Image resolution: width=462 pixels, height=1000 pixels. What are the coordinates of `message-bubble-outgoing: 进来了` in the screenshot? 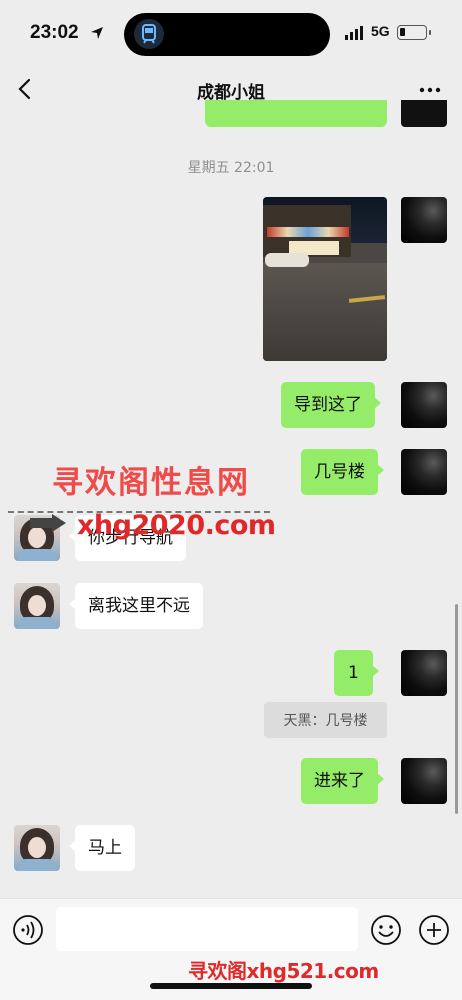 It's located at (342, 781).